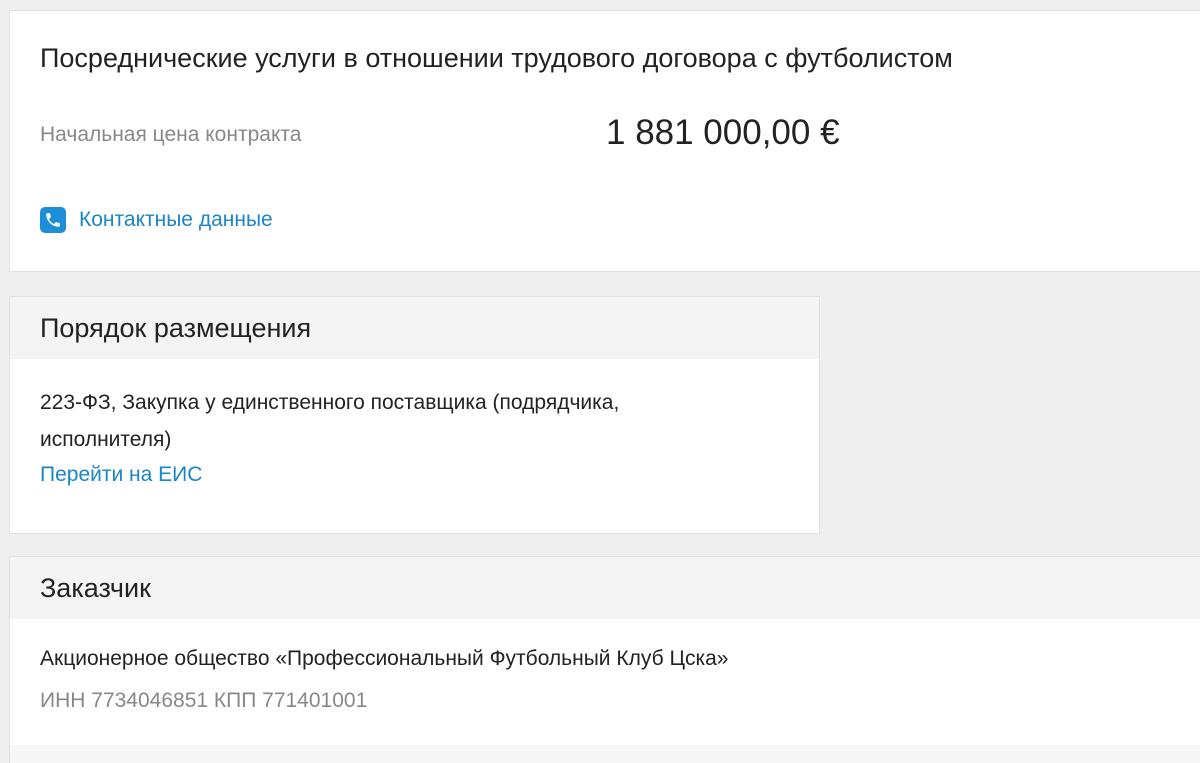 This screenshot has width=1200, height=763. What do you see at coordinates (723, 132) in the screenshot?
I see `price-value: 1 881 000,00 €` at bounding box center [723, 132].